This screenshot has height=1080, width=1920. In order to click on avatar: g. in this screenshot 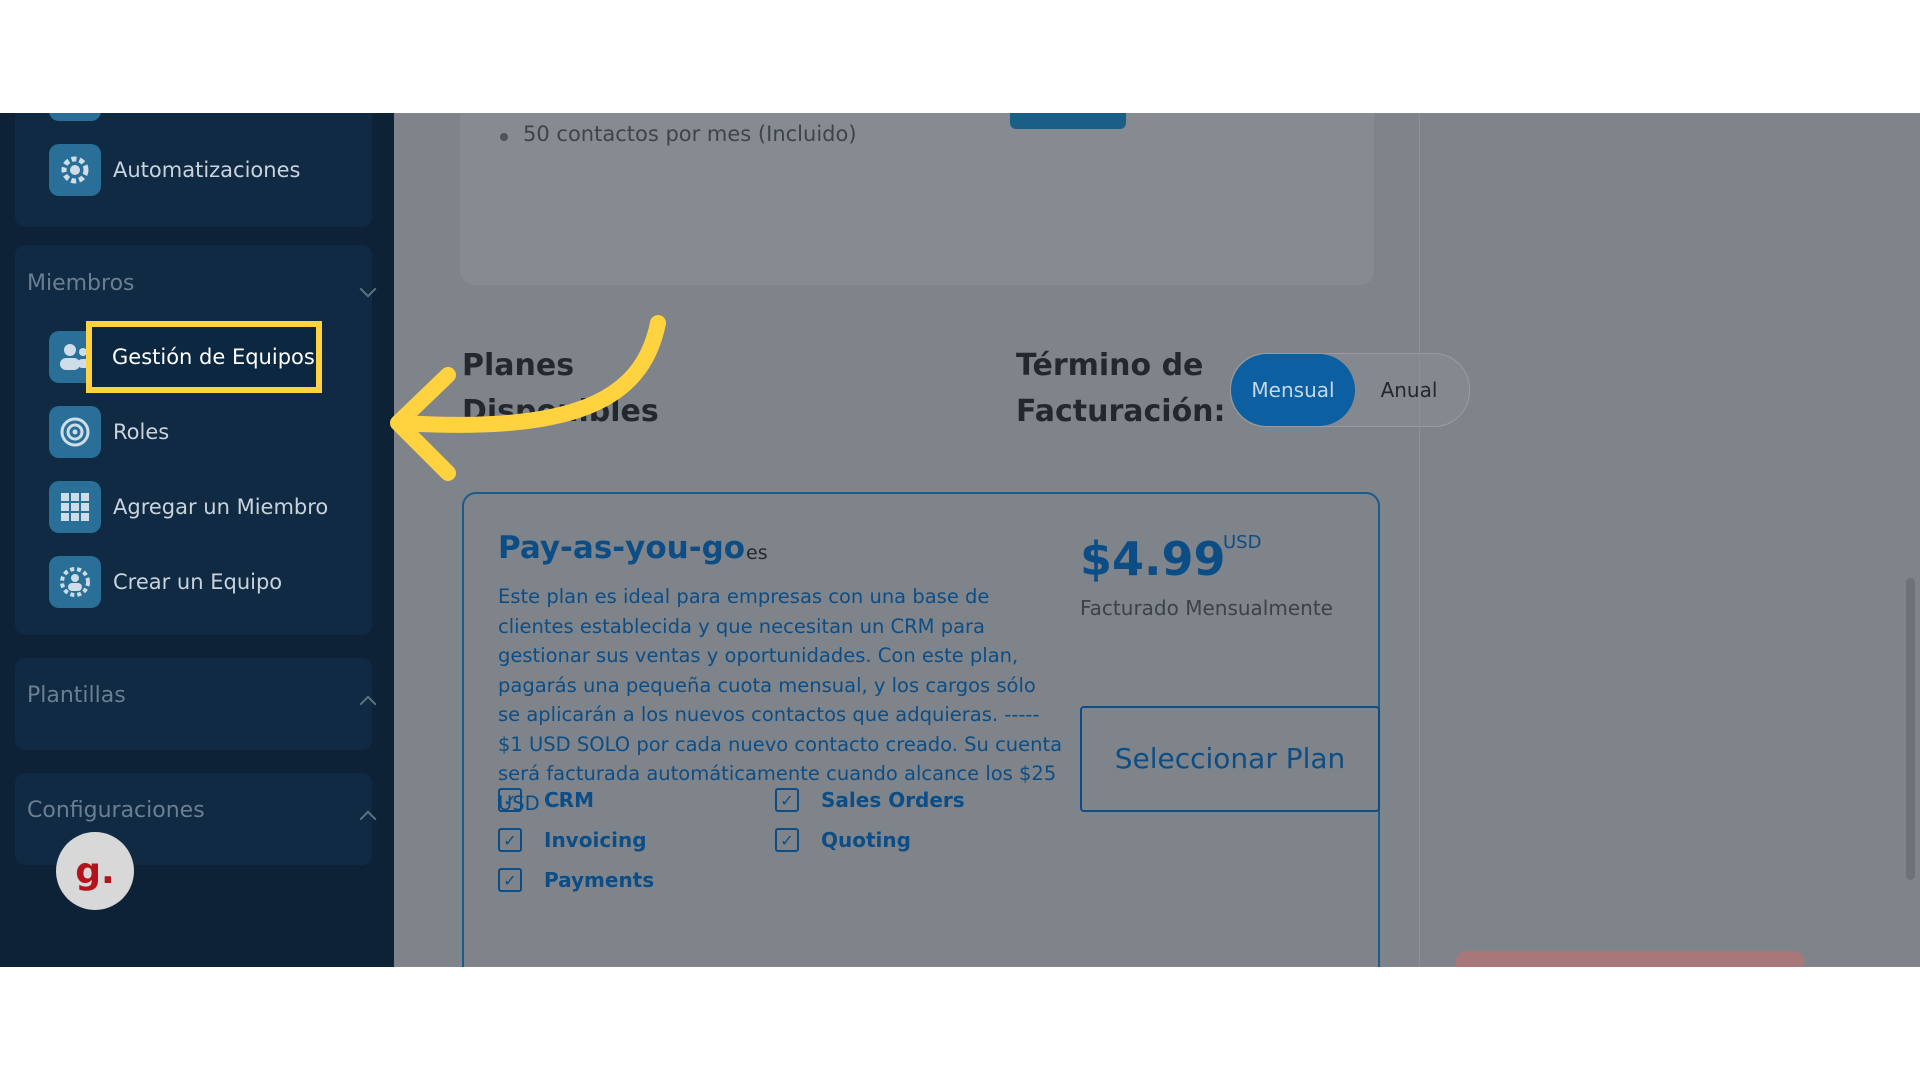, I will do `click(95, 871)`.